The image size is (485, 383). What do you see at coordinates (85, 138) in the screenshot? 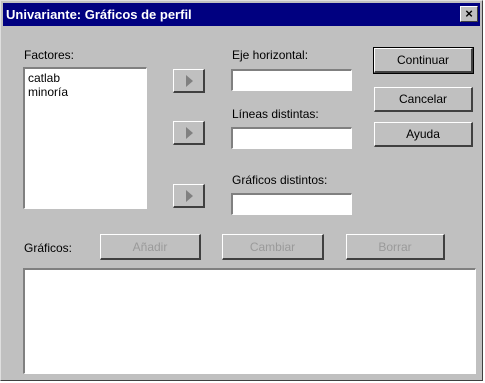
I see `factors-listbox: catlab minoría` at bounding box center [85, 138].